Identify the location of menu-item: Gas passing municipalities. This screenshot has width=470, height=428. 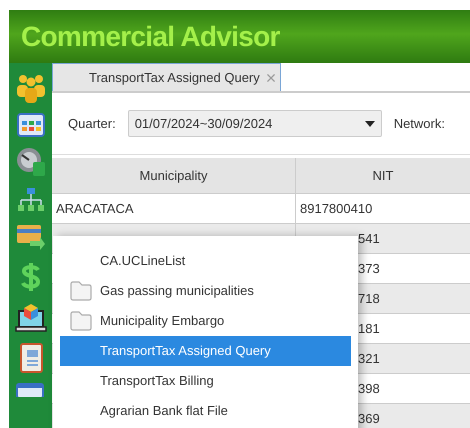
(205, 291).